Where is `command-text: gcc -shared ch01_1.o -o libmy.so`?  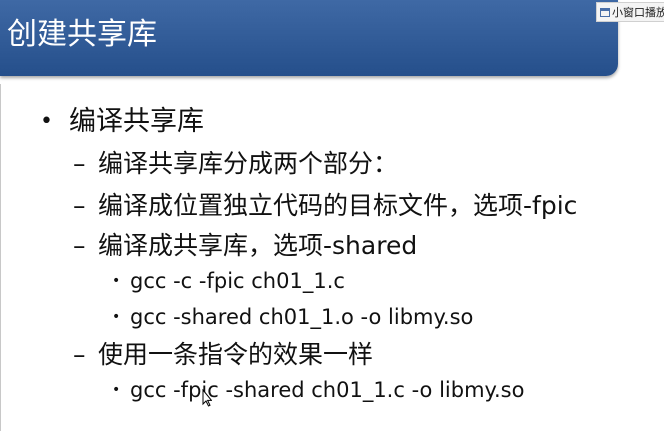 command-text: gcc -shared ch01_1.o -o libmy.so is located at coordinates (302, 317).